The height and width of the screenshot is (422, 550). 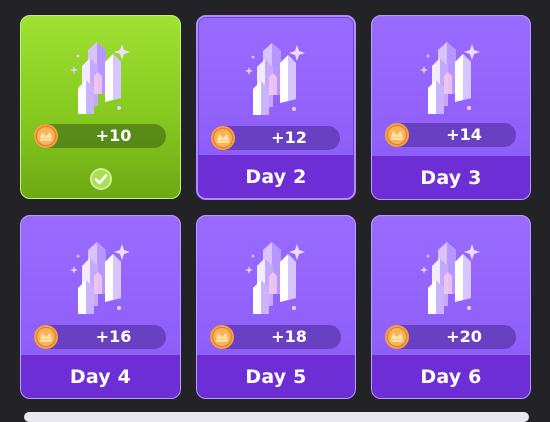 I want to click on reward-pill: +10, so click(x=99, y=136).